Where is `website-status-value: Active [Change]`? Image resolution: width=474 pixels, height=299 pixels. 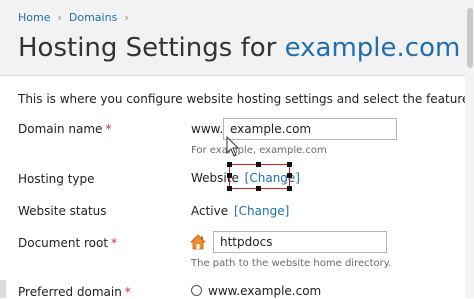
website-status-value: Active [Change] is located at coordinates (240, 211).